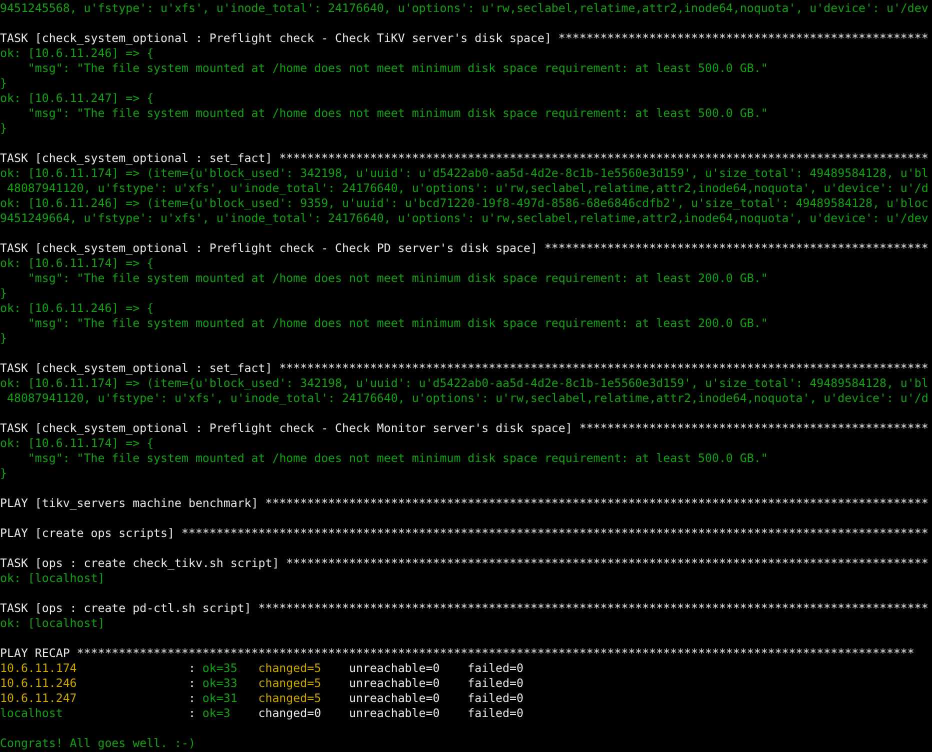 The width and height of the screenshot is (932, 752). Describe the element at coordinates (464, 218) in the screenshot. I see `log-line: 9451249664, u'fstype': u'xfs', u'inode_total': 24176640, u'options': u'rw,seclabel,relatime,attr2,inode64,noquota', u'device': u'/dev` at that location.